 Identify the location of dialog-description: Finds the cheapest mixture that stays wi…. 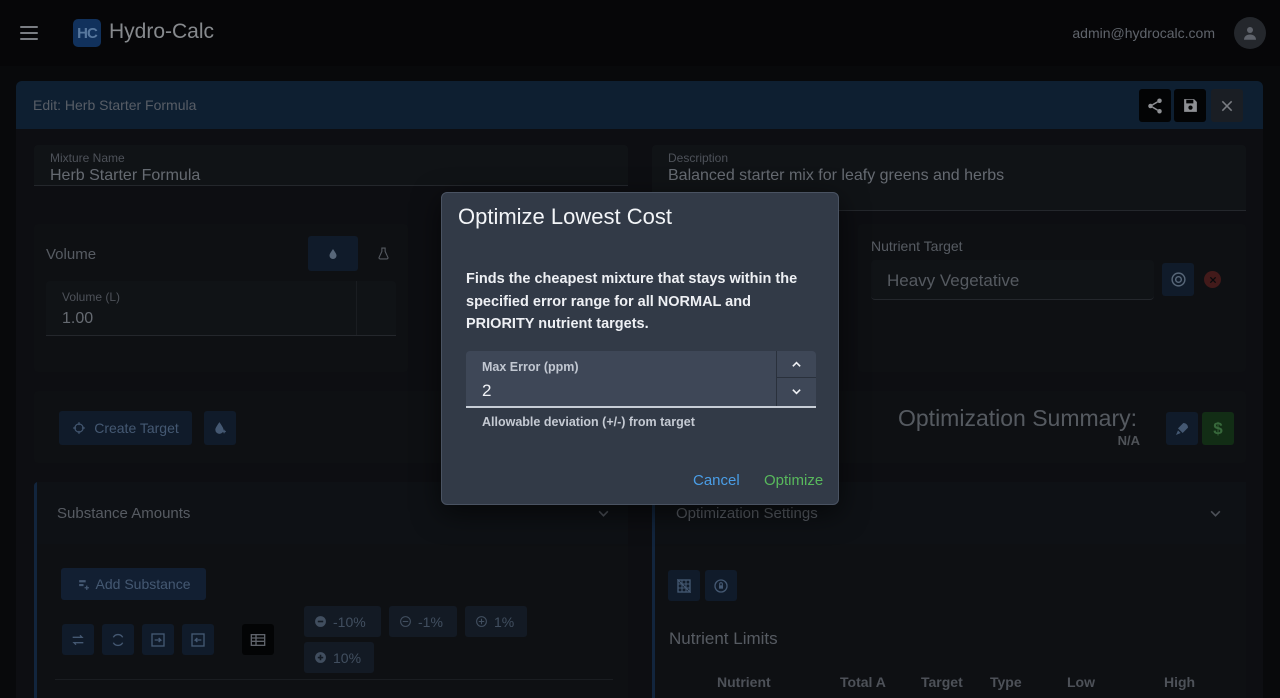
(632, 301).